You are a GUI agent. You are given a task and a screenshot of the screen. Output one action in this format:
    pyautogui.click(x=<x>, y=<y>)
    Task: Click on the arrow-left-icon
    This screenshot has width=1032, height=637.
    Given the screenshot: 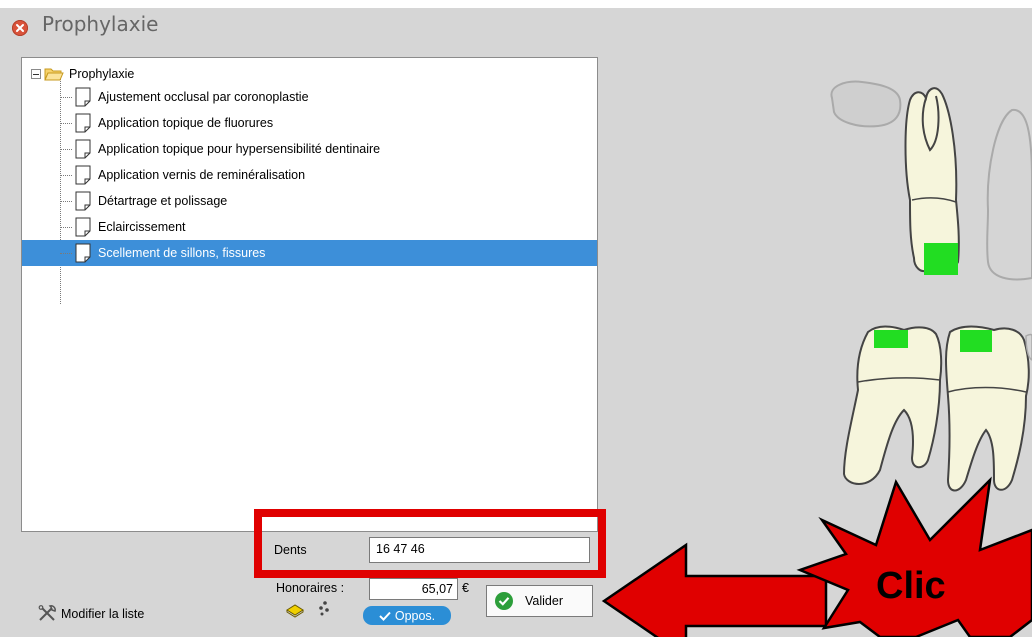 What is the action you would take?
    pyautogui.click(x=714, y=589)
    